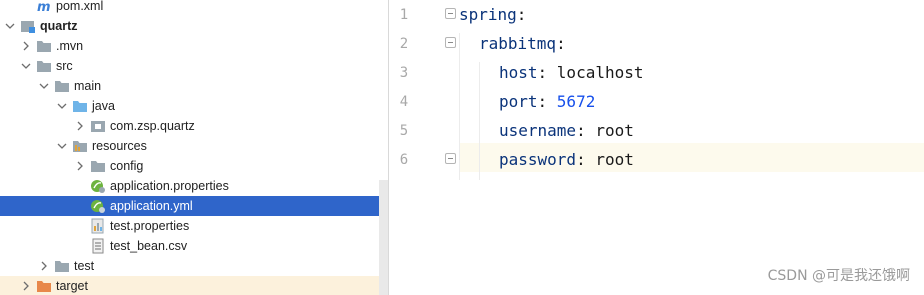 This screenshot has width=924, height=295. What do you see at coordinates (194, 126) in the screenshot?
I see `tree-item-package: com.zsp.quartz` at bounding box center [194, 126].